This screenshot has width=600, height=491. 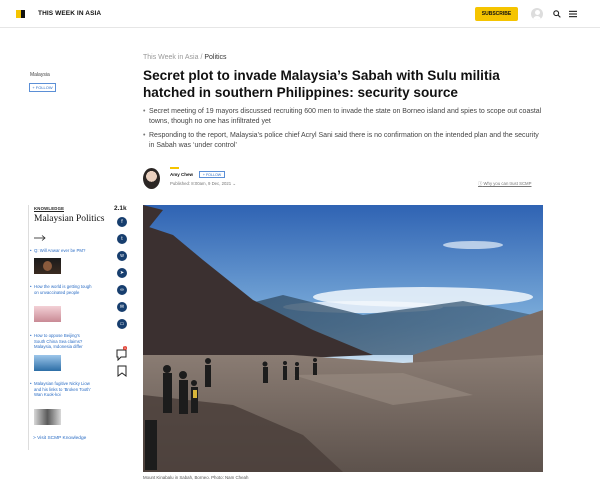 I want to click on user-avatar-icon, so click(x=537, y=14).